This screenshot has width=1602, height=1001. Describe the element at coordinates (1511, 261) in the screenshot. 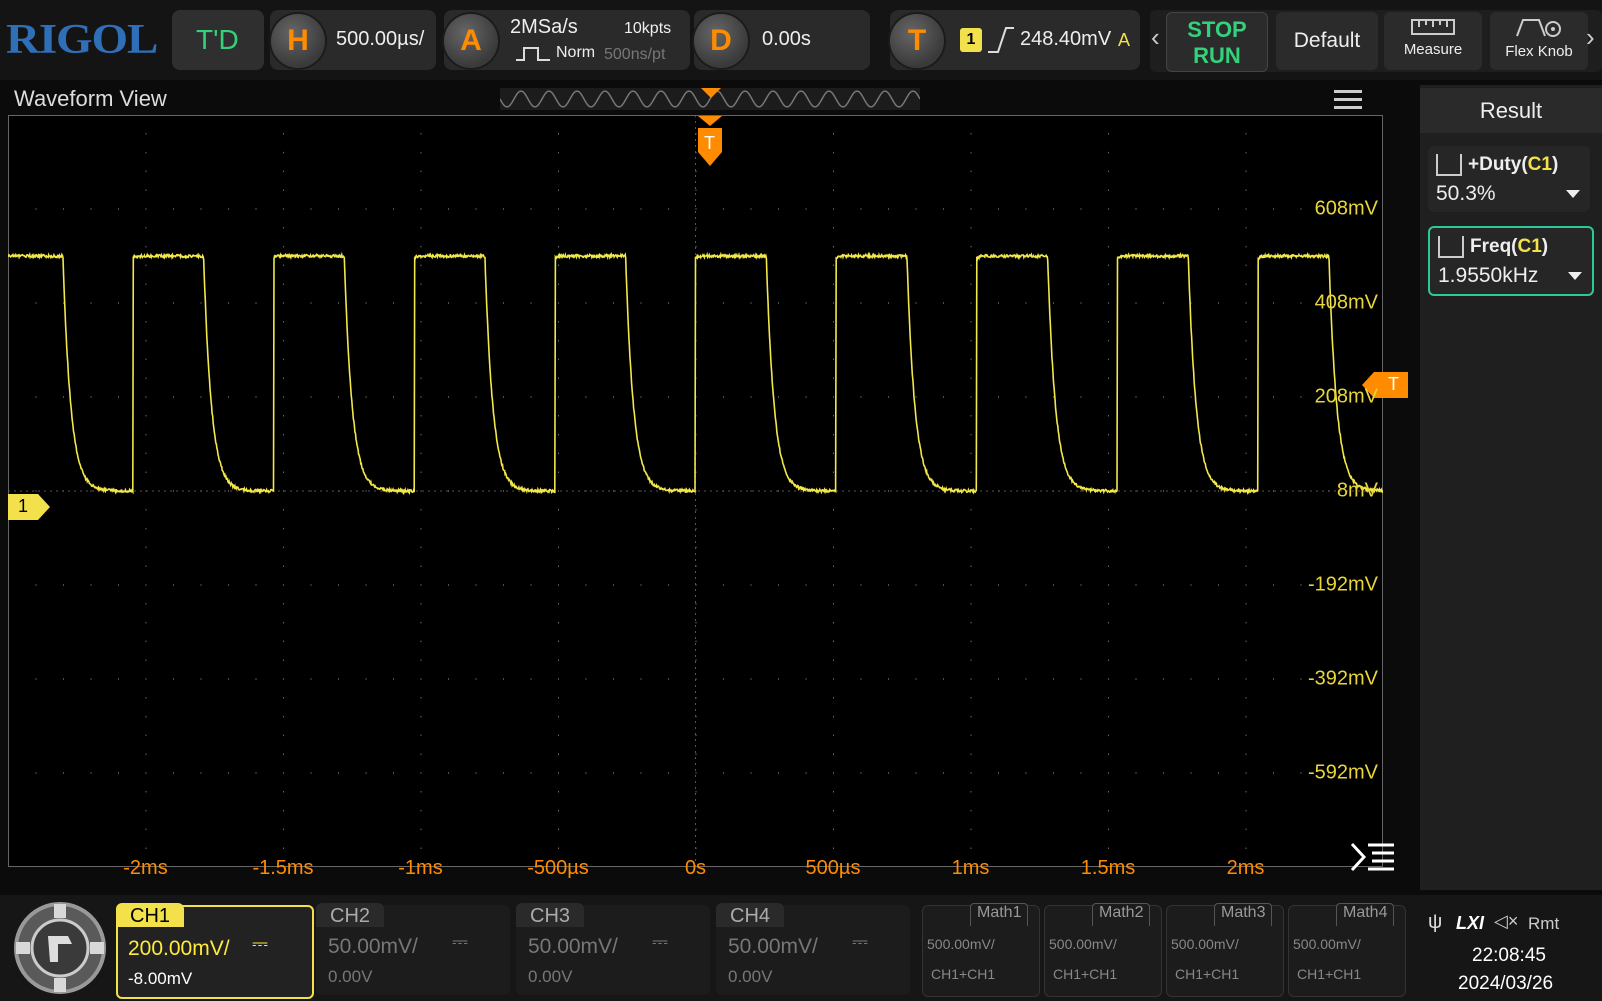

I see `measurement-freq: Freq(C1) 1.9550kHz` at that location.